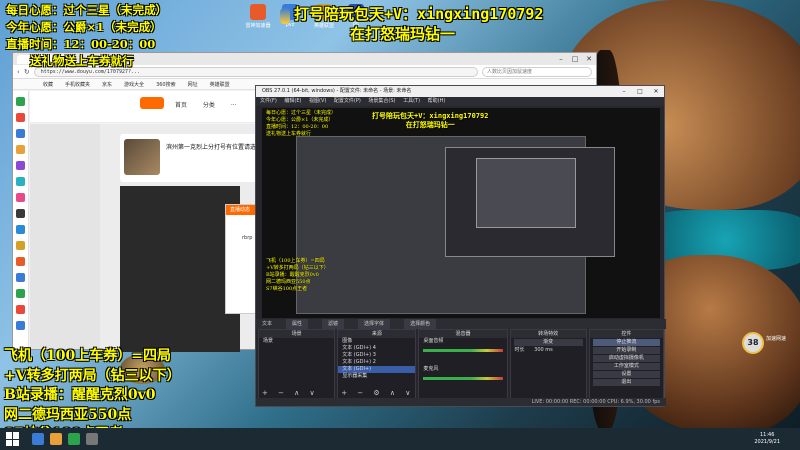 The height and width of the screenshot is (450, 800). I want to click on preview-nested-obs, so click(530, 202).